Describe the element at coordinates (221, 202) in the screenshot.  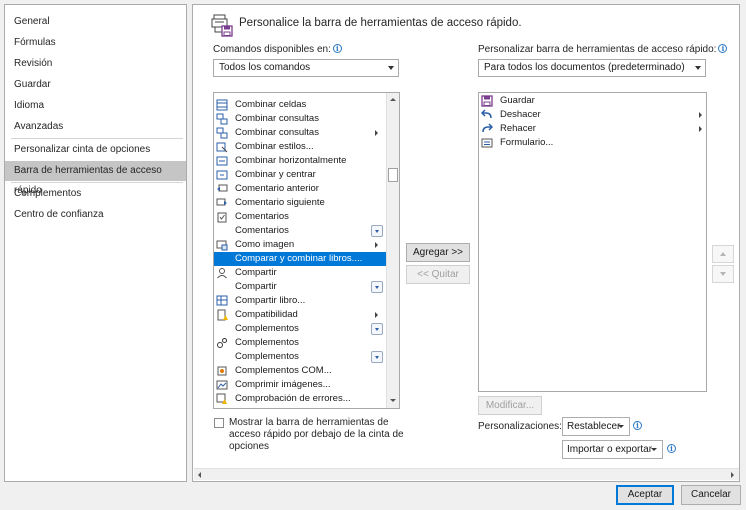
I see `next-comment-icon` at that location.